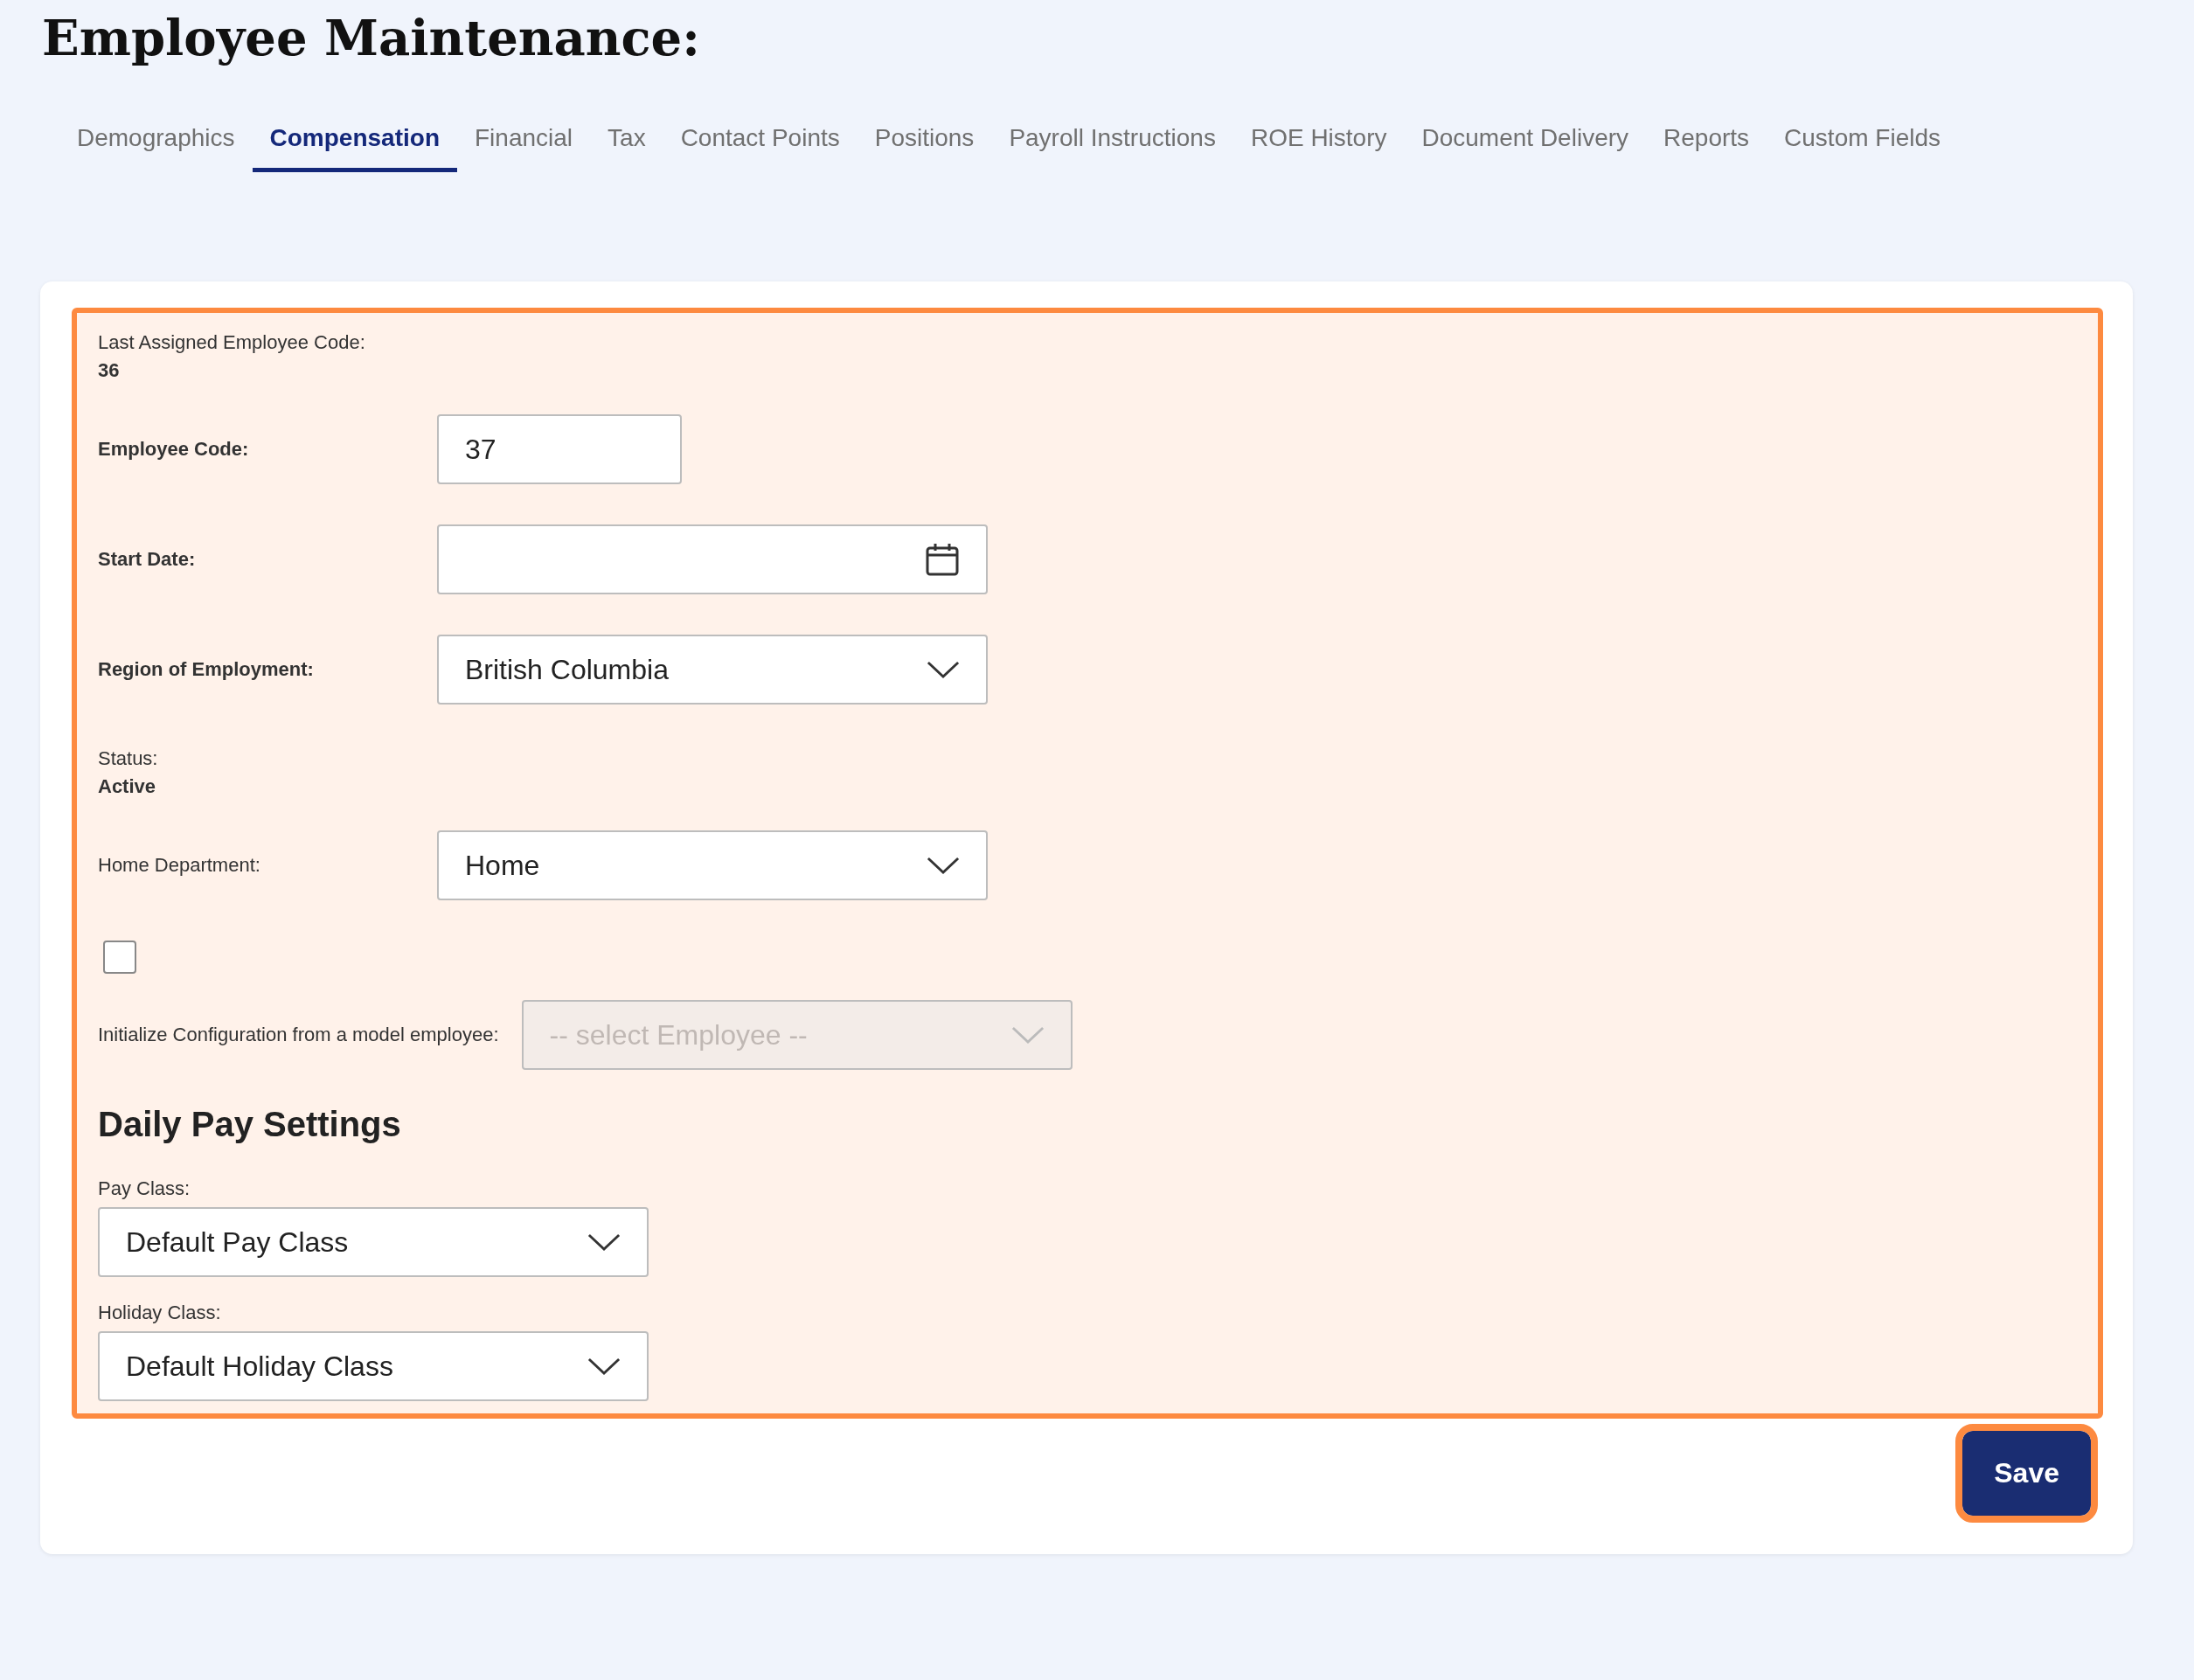 This screenshot has width=2194, height=1680. I want to click on field-label: Initialize Configuration from a model employee:, so click(299, 1035).